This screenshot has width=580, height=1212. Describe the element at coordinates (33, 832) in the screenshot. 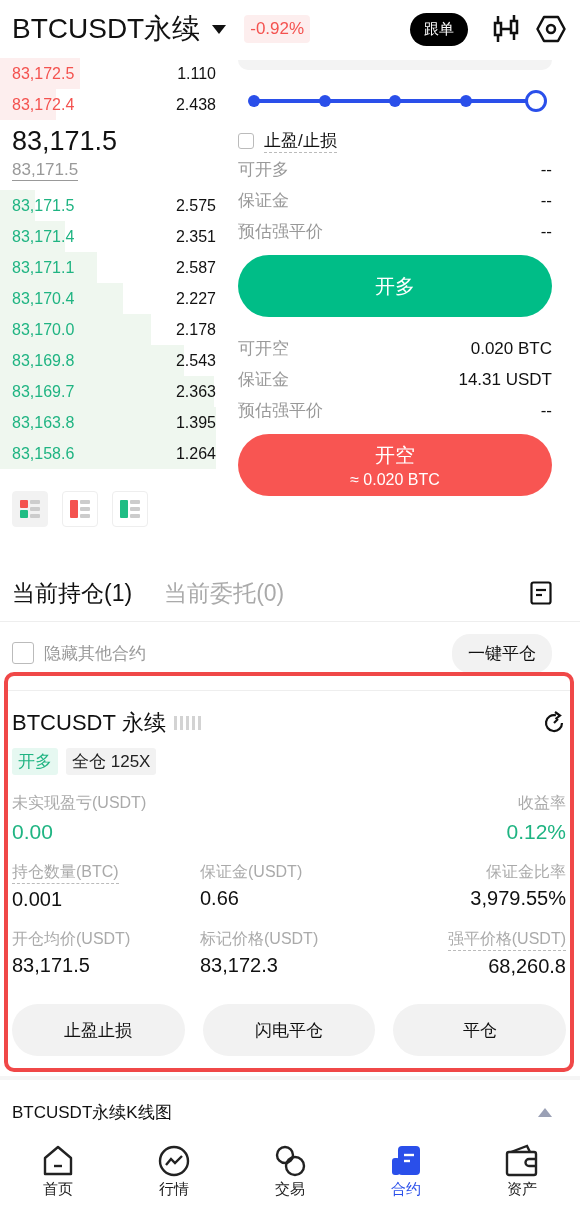

I see `stat-value: 0.00` at that location.